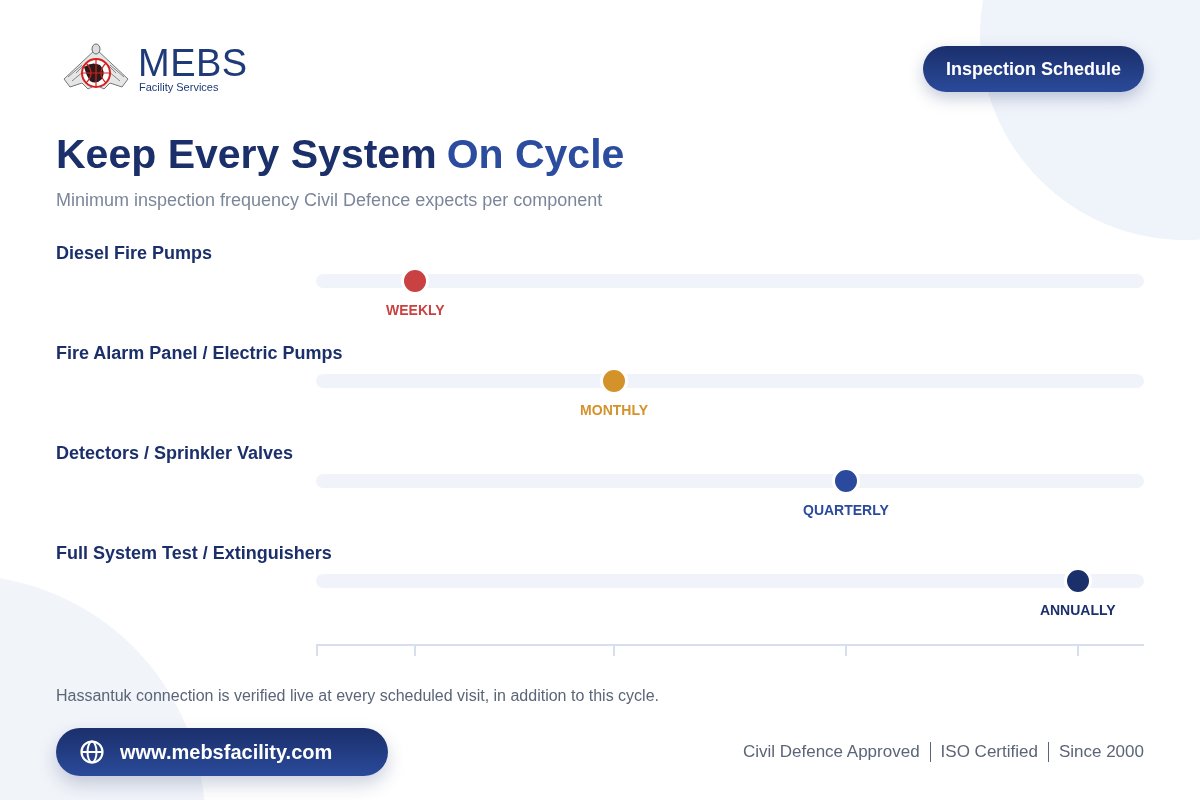  I want to click on schedule-badge: Inspection Schedule, so click(1033, 69).